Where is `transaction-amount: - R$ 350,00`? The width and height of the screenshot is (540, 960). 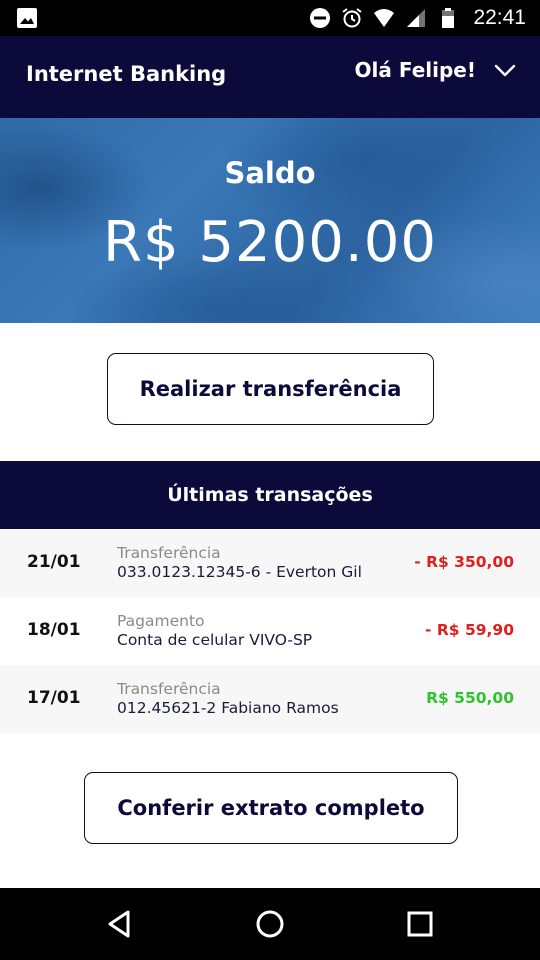
transaction-amount: - R$ 350,00 is located at coordinates (464, 562).